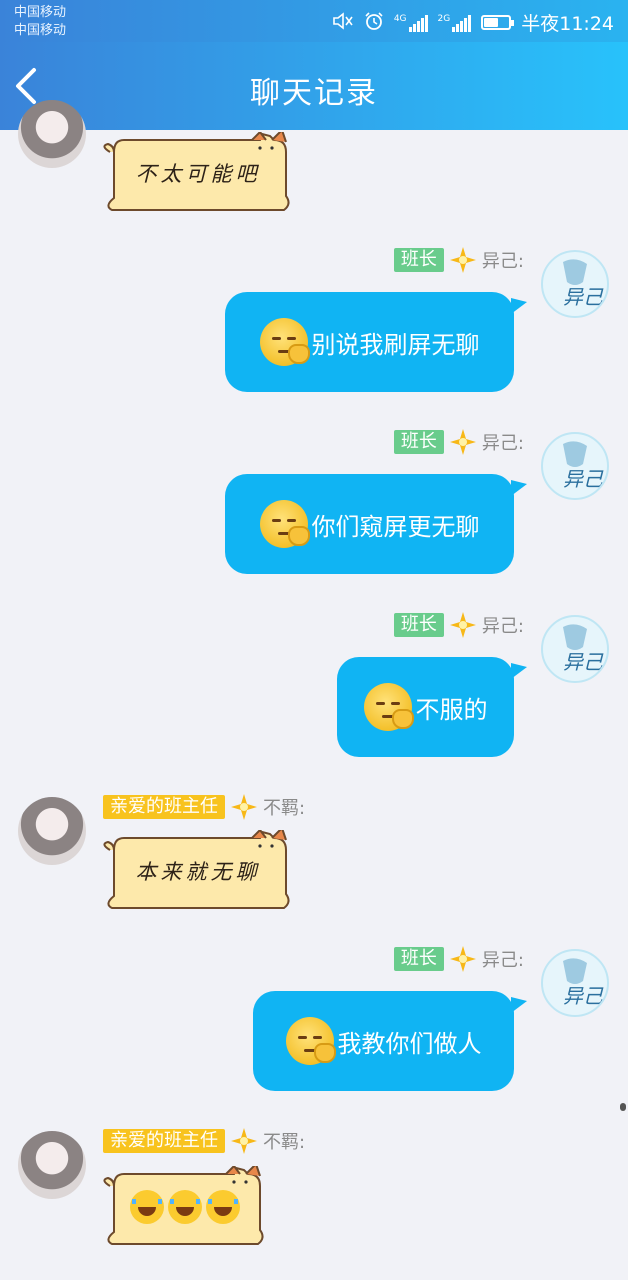  Describe the element at coordinates (395, 344) in the screenshot. I see `message-text: 别说我刷屏无聊` at that location.